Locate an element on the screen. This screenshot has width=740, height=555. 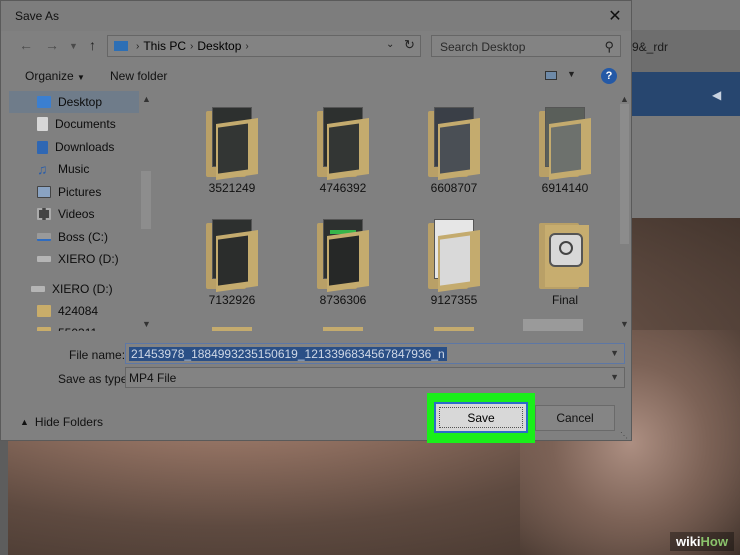
file-name-label: File name: is located at coordinates (97, 355).